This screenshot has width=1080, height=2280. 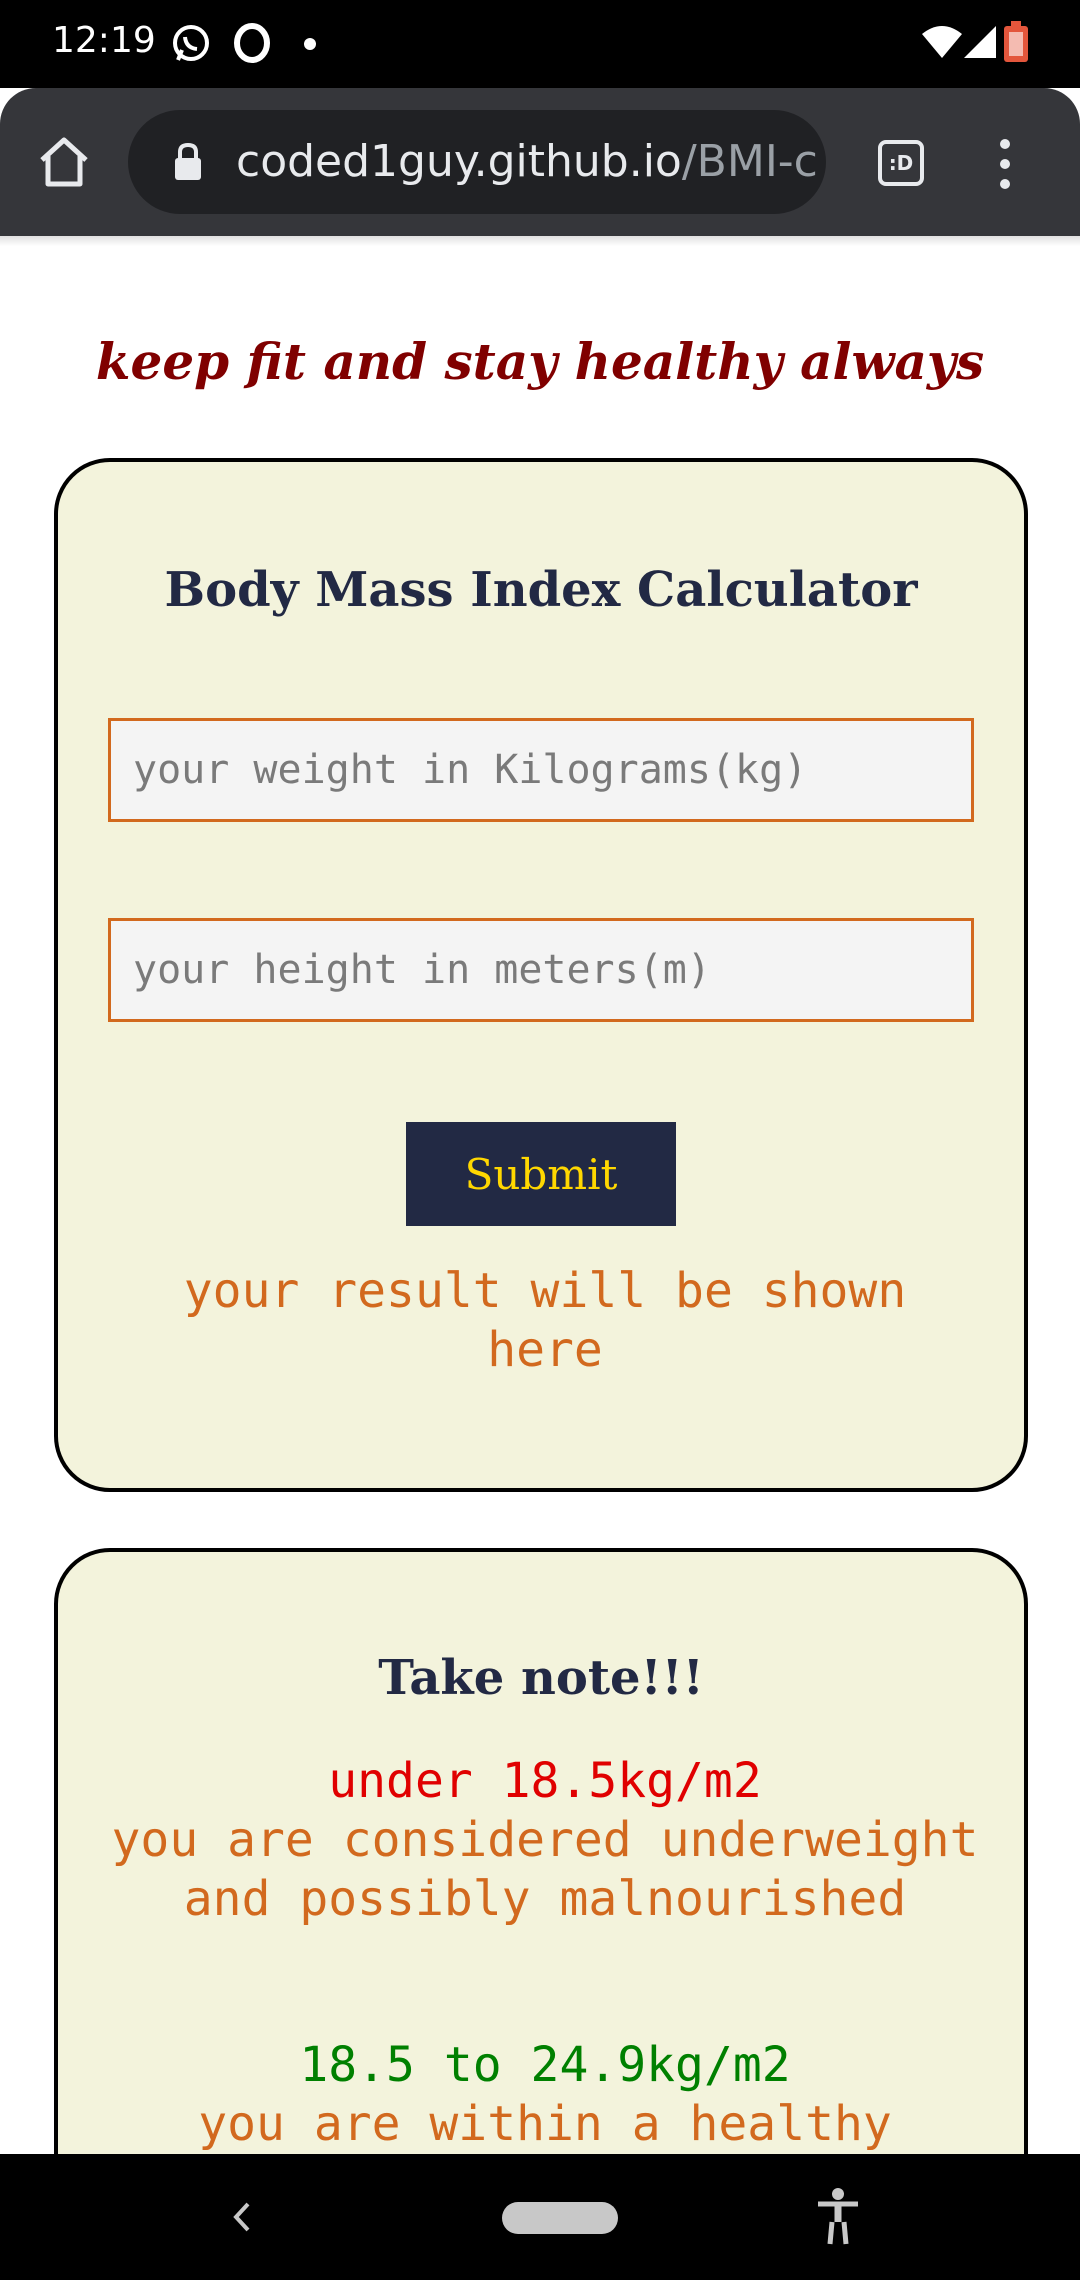 I want to click on system-nav-bar, so click(x=540, y=2217).